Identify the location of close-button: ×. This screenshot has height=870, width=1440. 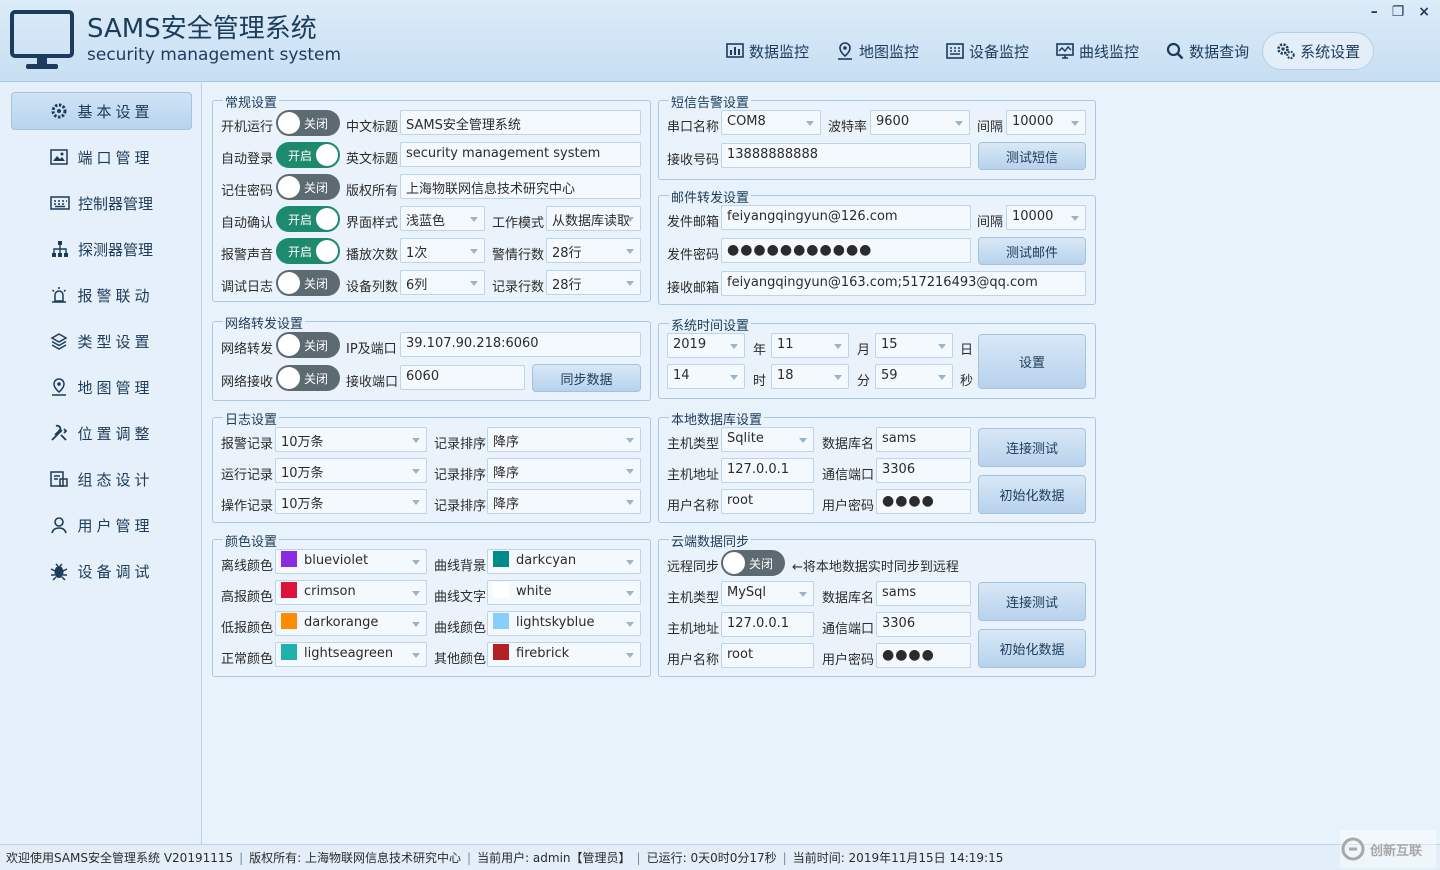
(1424, 12).